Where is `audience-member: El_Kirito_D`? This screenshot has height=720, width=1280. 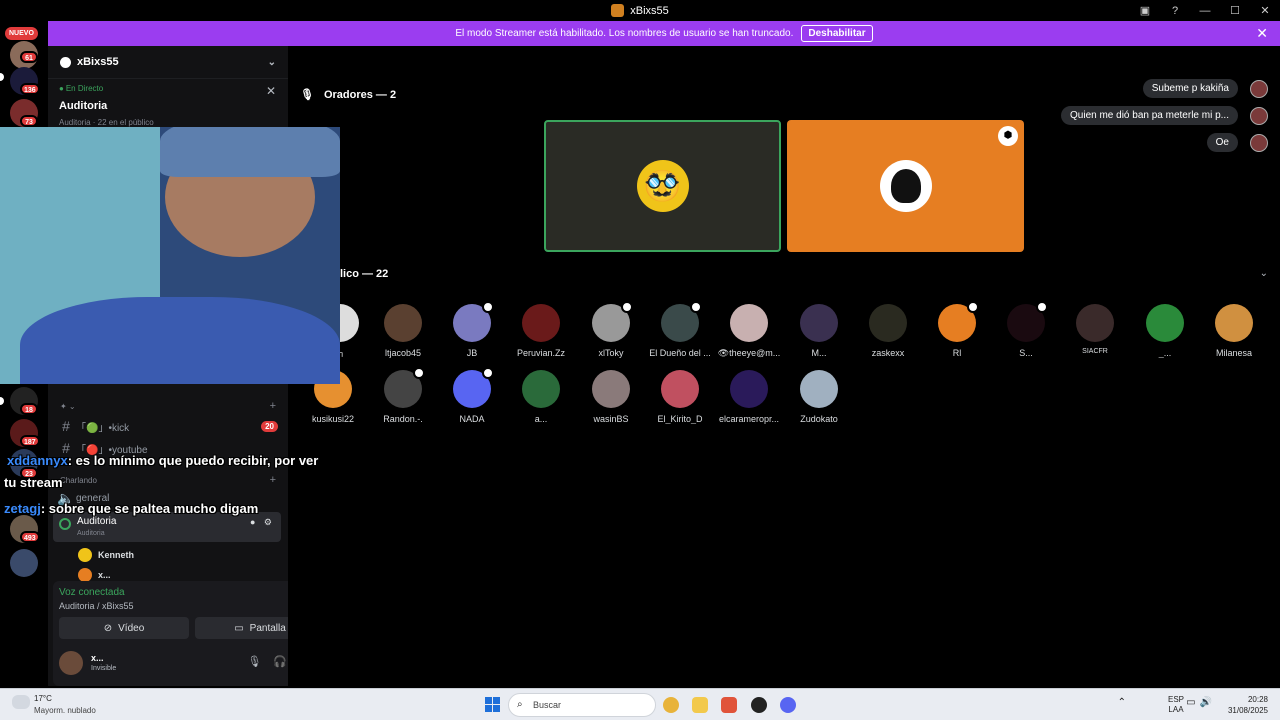 audience-member: El_Kirito_D is located at coordinates (680, 397).